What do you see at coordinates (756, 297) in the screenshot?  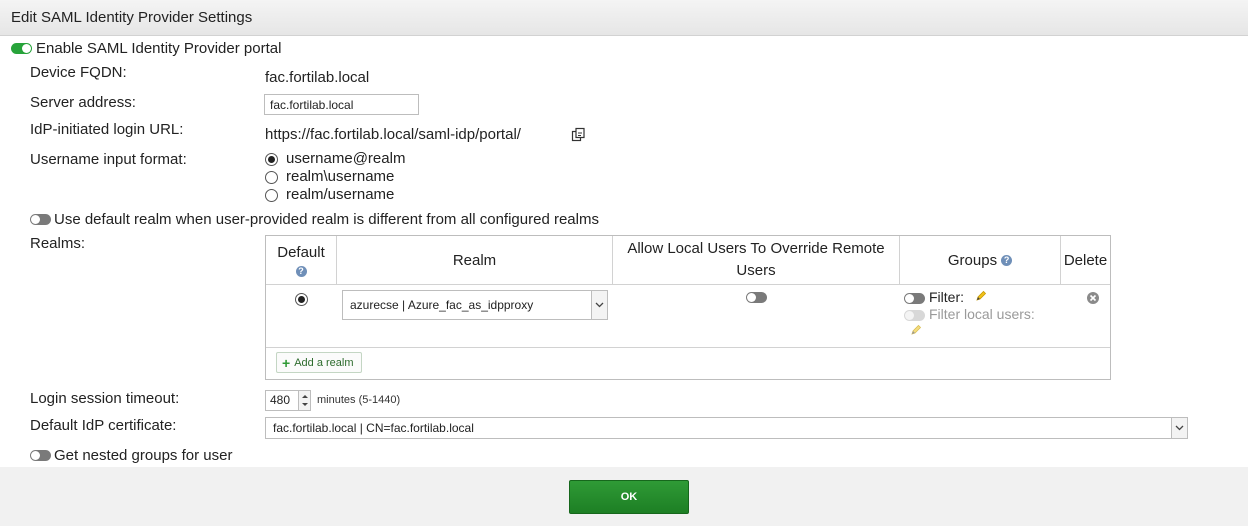 I see `allow-local-toggle` at bounding box center [756, 297].